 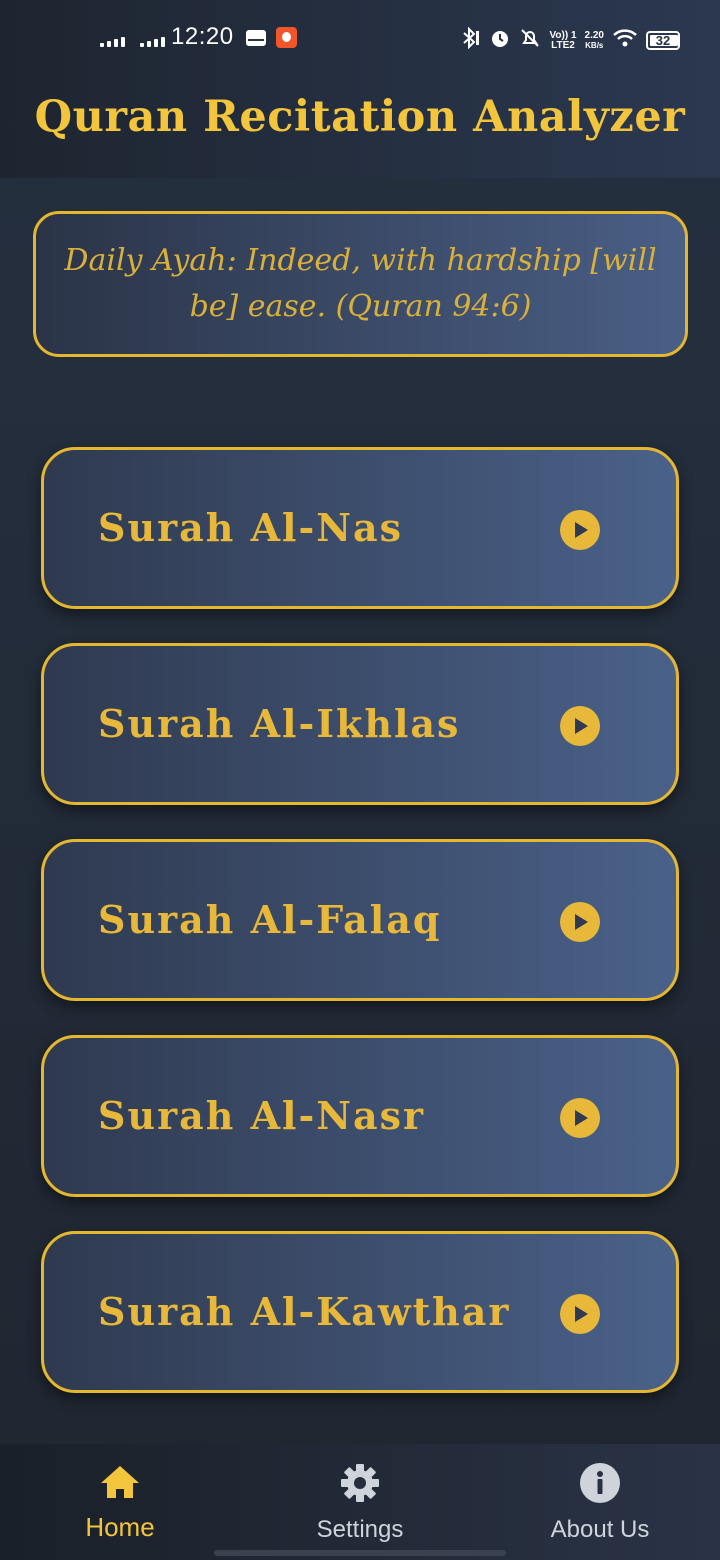 I want to click on network-type: Vo)) 1 LTE2, so click(x=563, y=40).